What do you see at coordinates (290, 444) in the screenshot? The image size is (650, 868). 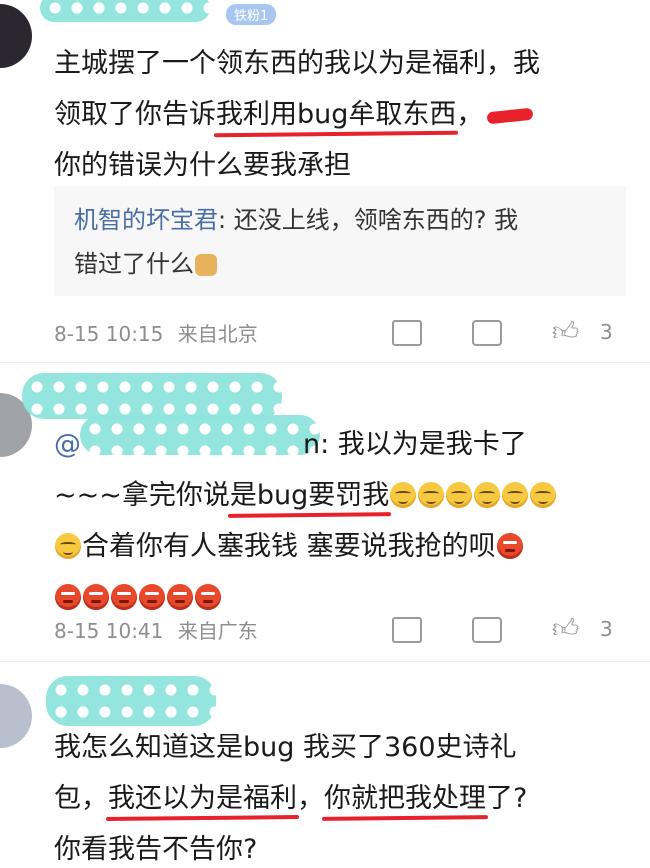 I see `comment-line: @ n: 我以为是我卡了` at bounding box center [290, 444].